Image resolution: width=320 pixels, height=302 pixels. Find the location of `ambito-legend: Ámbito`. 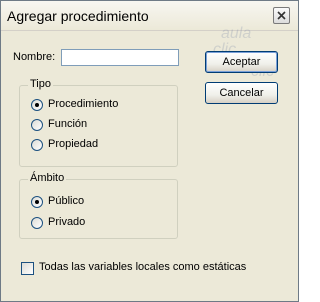

ambito-legend: Ámbito is located at coordinates (47, 178).